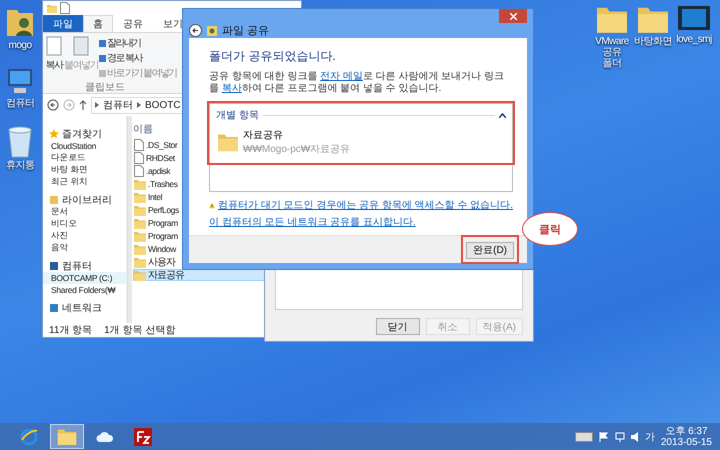 This screenshot has width=720, height=450. Describe the element at coordinates (237, 115) in the screenshot. I see `group-header: 개별 항목` at that location.